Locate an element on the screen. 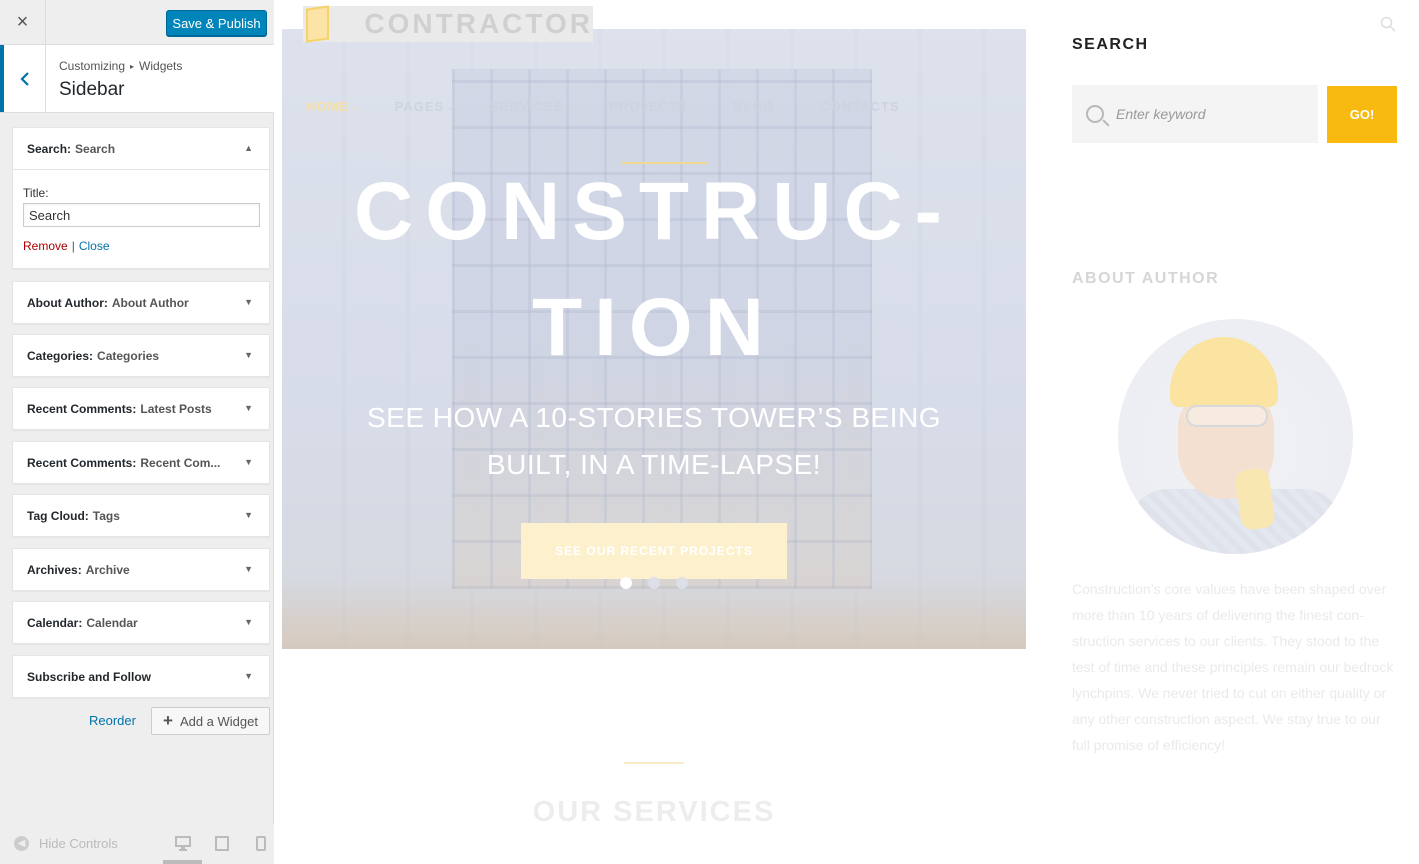  add-widget-label: Add a Widget is located at coordinates (218, 721).